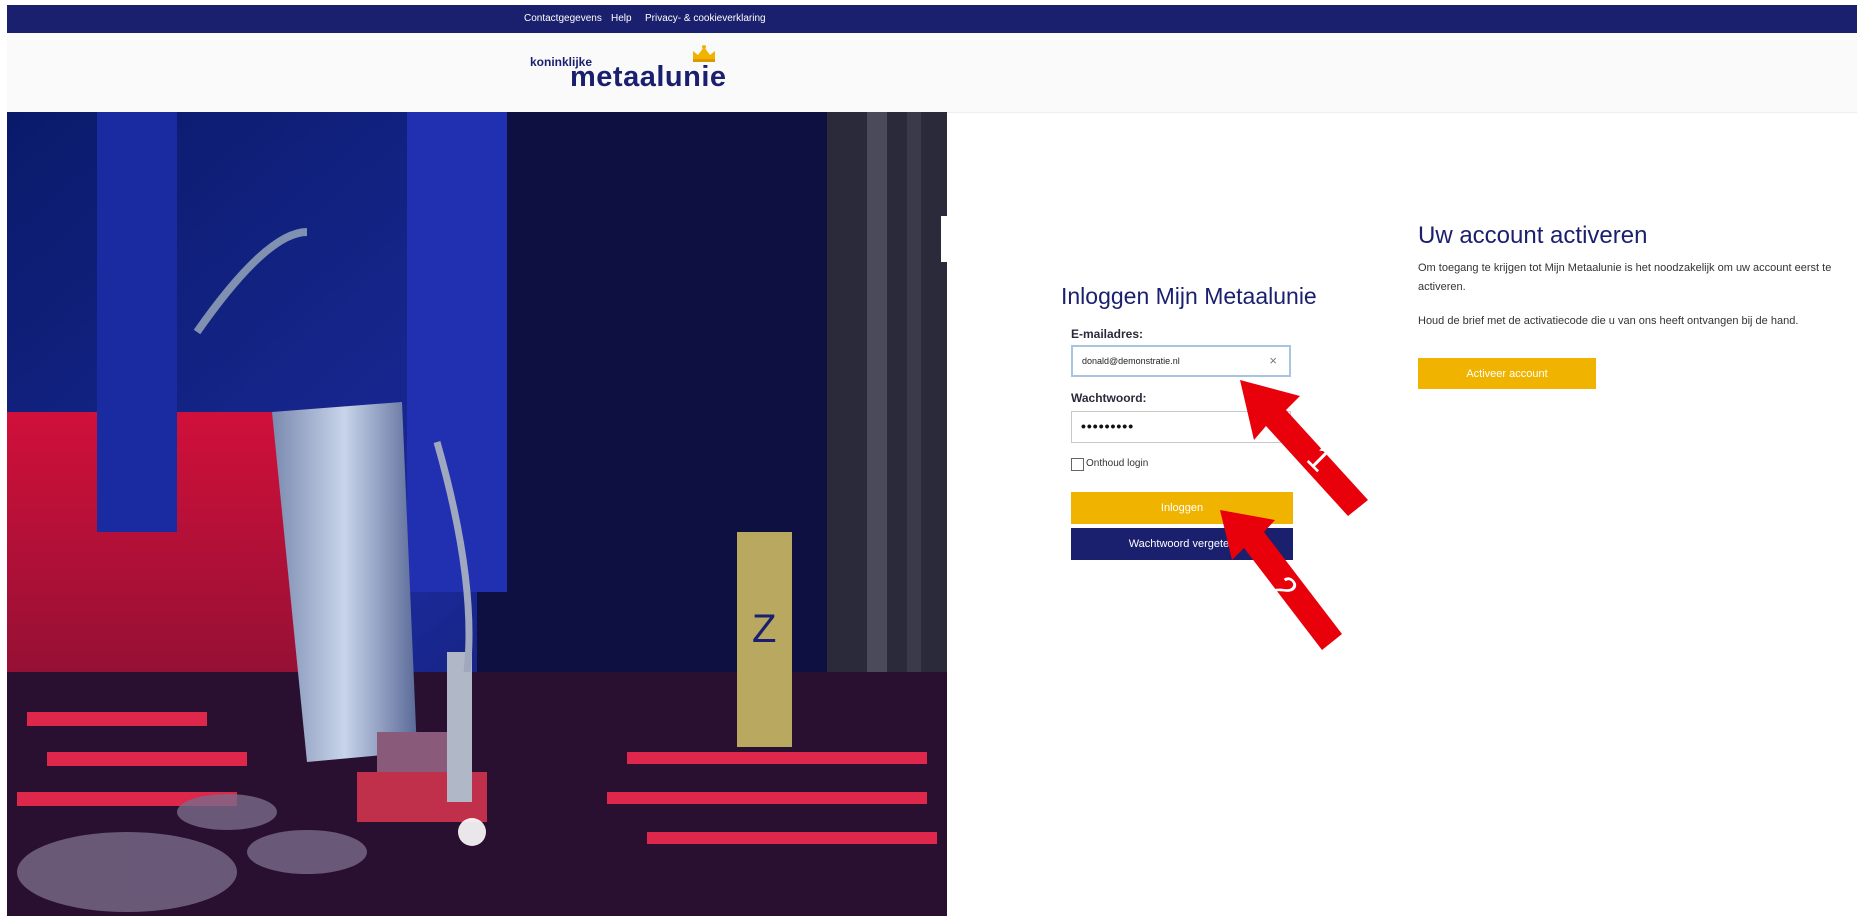  What do you see at coordinates (1107, 334) in the screenshot?
I see `email-label: E-mailadres:` at bounding box center [1107, 334].